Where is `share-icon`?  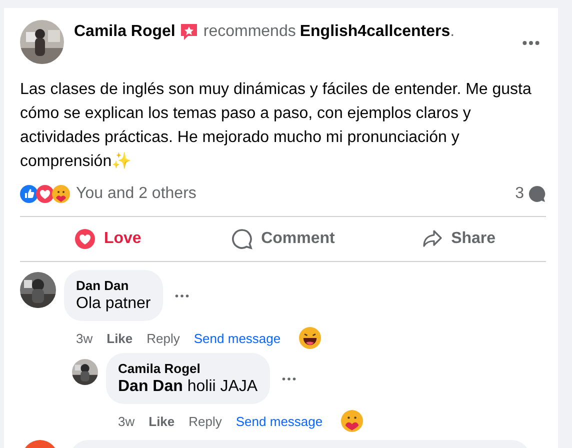 share-icon is located at coordinates (432, 239).